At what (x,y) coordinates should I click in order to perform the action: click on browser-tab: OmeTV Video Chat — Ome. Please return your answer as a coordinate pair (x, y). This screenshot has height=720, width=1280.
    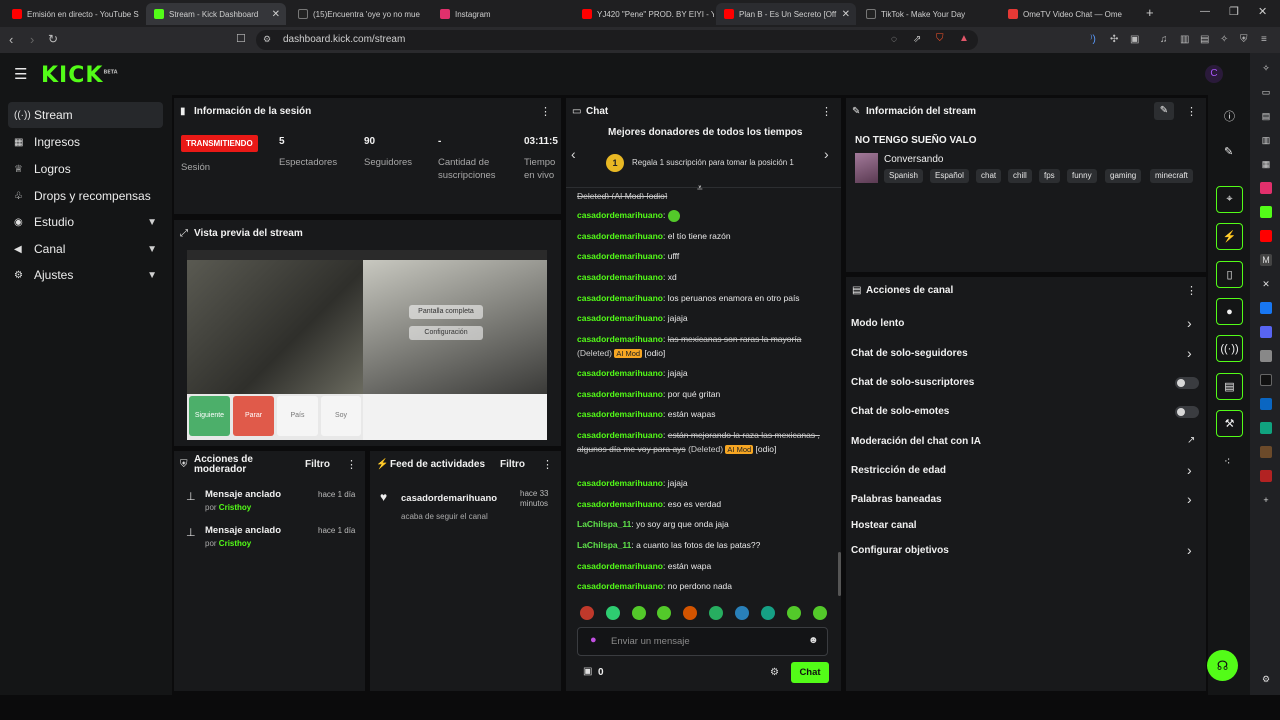
    Looking at the image, I should click on (1070, 14).